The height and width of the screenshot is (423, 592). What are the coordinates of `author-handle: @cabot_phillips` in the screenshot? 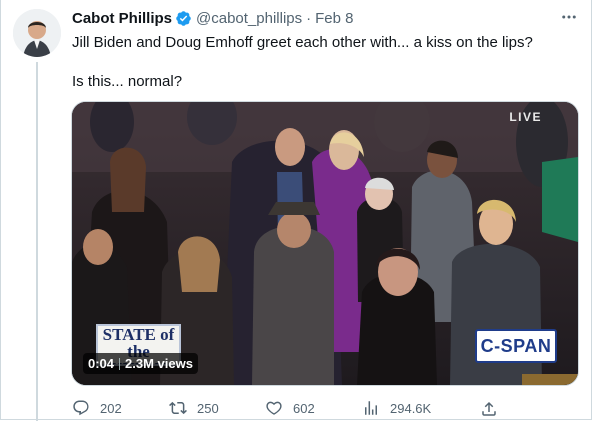 It's located at (249, 18).